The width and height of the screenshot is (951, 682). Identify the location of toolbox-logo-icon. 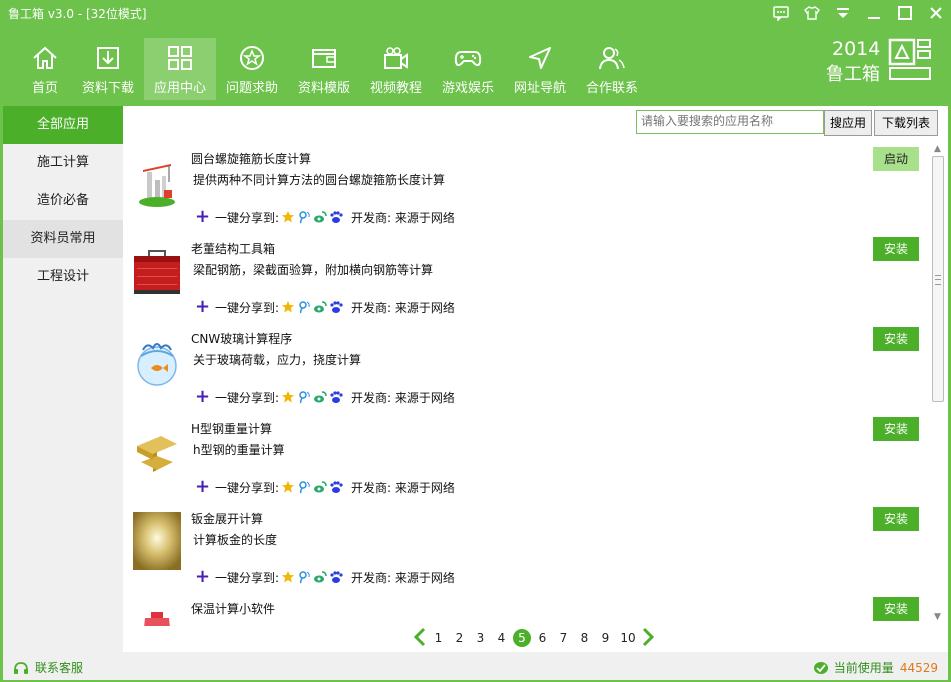
(909, 59).